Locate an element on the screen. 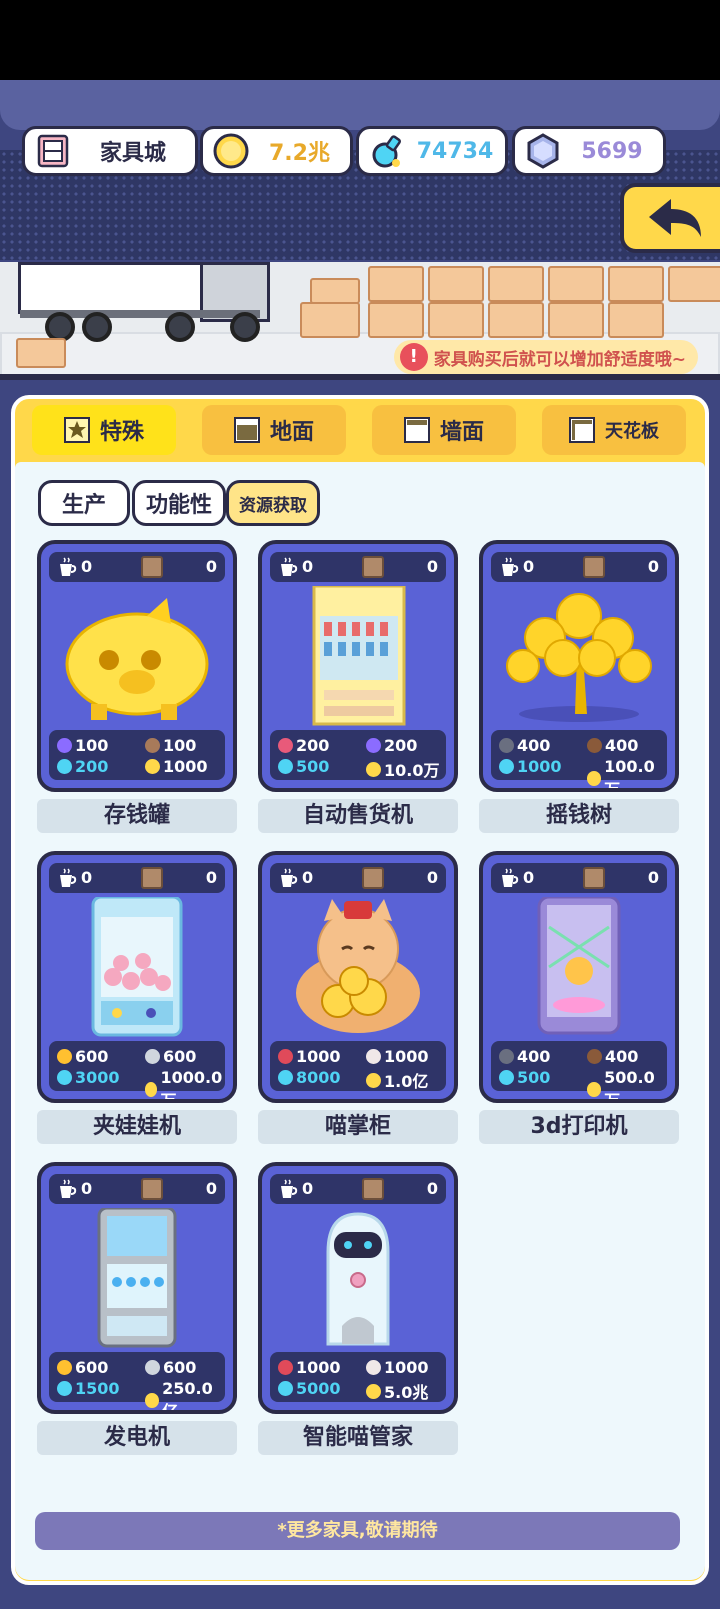 The image size is (720, 1609). gem-pill: 5699 is located at coordinates (589, 151).